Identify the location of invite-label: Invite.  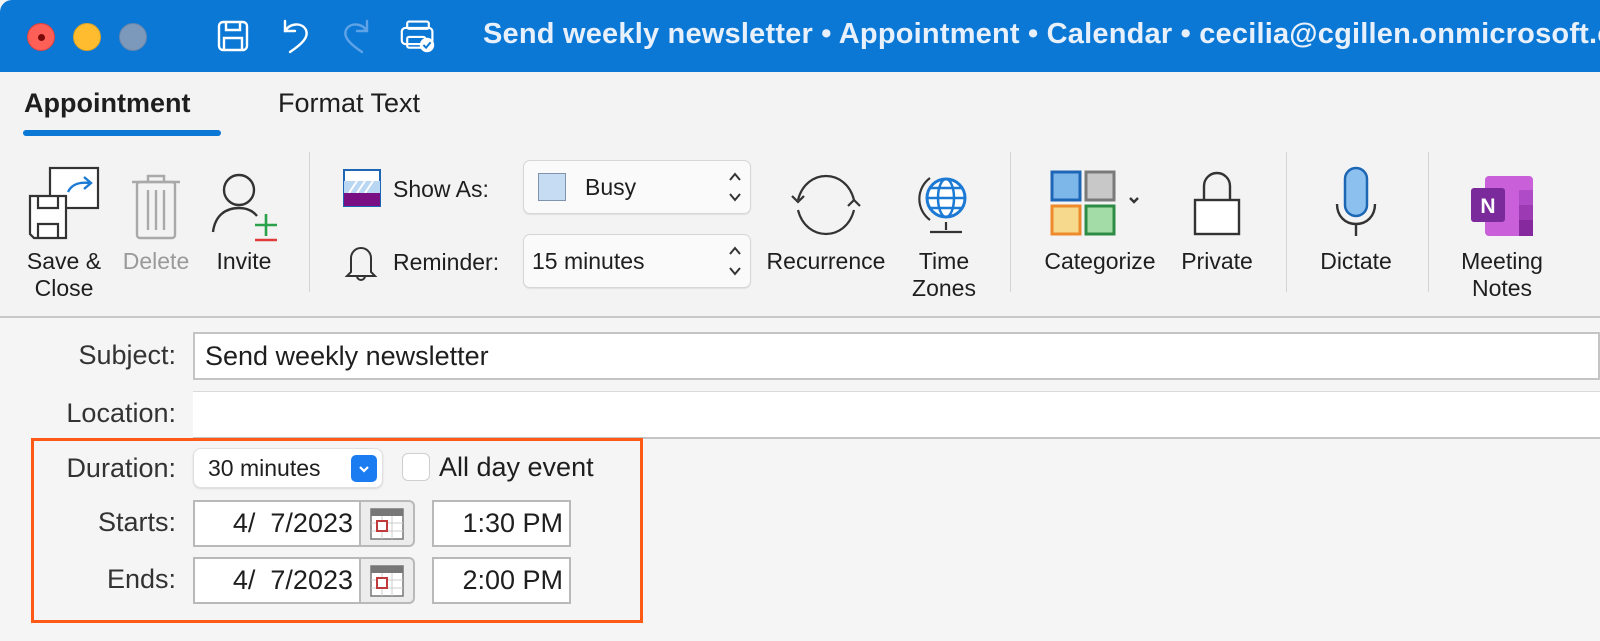
(244, 261).